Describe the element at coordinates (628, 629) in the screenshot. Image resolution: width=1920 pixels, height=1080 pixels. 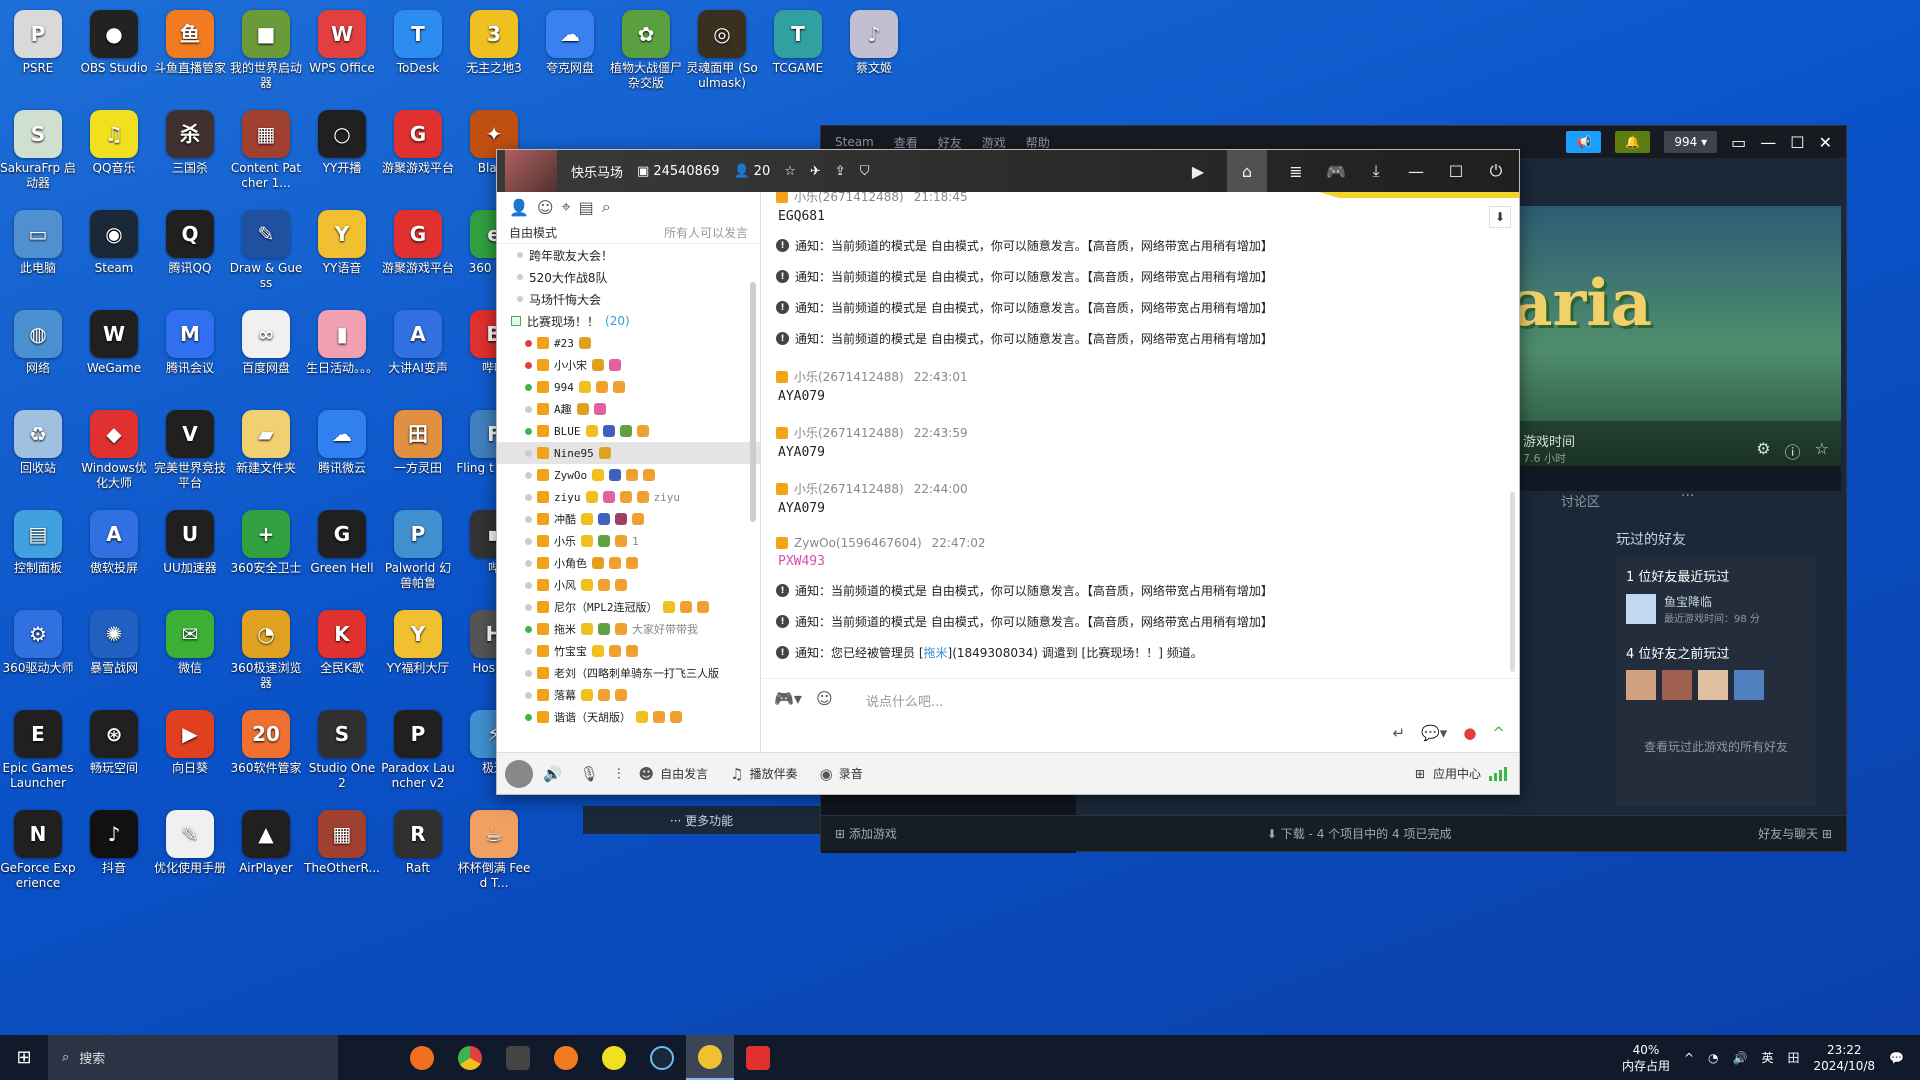
I see `member-item: 拖米 大家好带带我` at that location.